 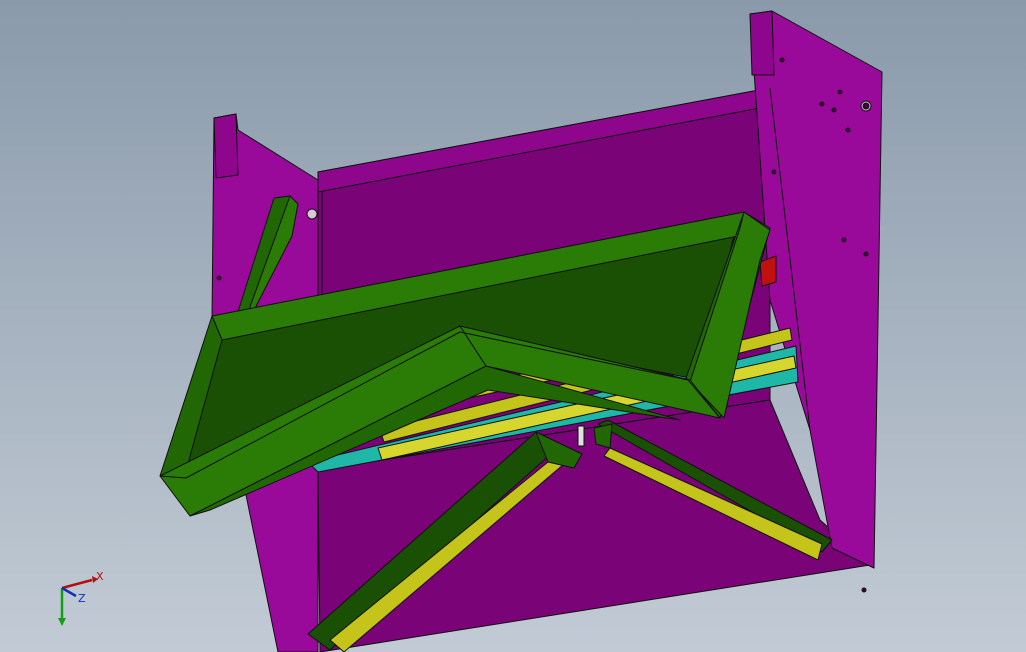 I want to click on x-axis-arrow, so click(x=77, y=584).